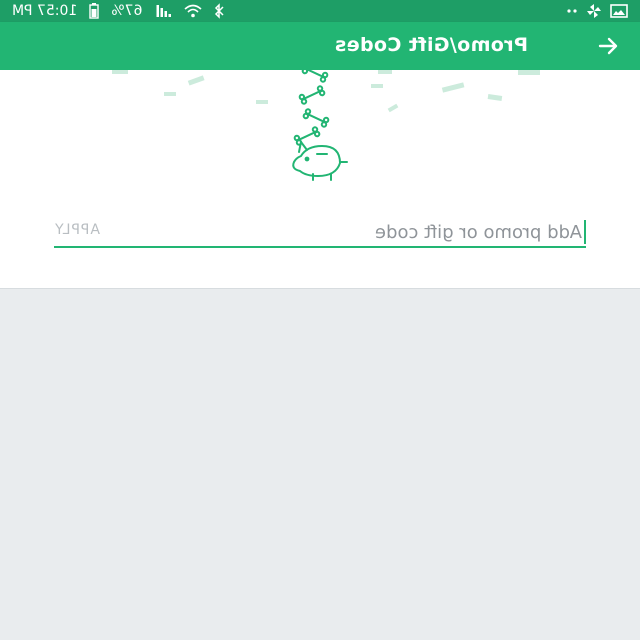 The width and height of the screenshot is (640, 640). I want to click on battery-percent: 67%, so click(127, 11).